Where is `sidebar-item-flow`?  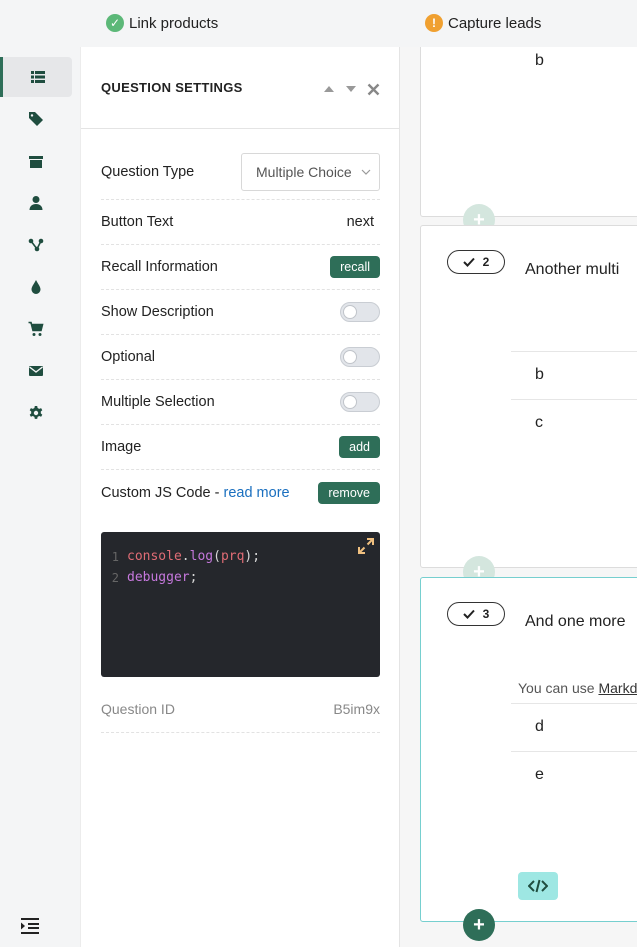
sidebar-item-flow is located at coordinates (36, 245).